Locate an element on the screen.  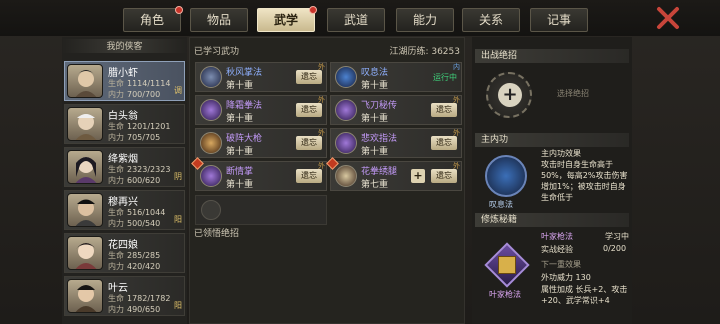
hero-mp: 705/705 is located at coordinates (144, 137).